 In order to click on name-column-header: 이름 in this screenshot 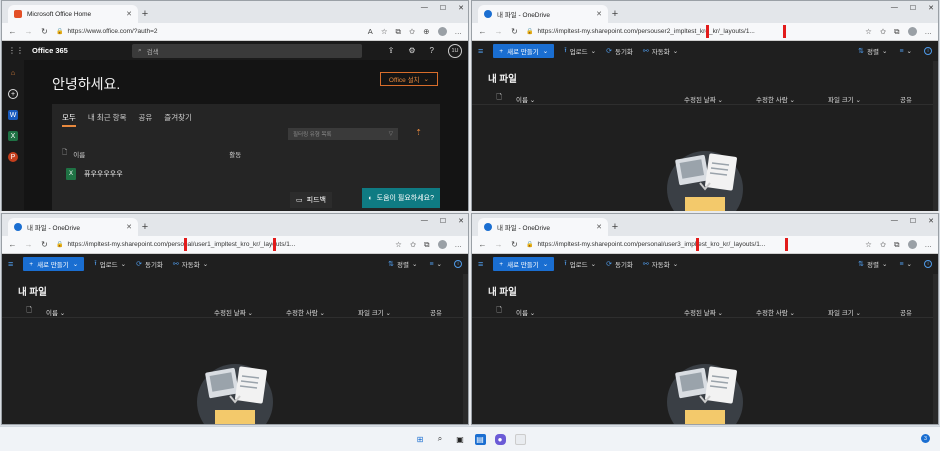, I will do `click(148, 154)`.